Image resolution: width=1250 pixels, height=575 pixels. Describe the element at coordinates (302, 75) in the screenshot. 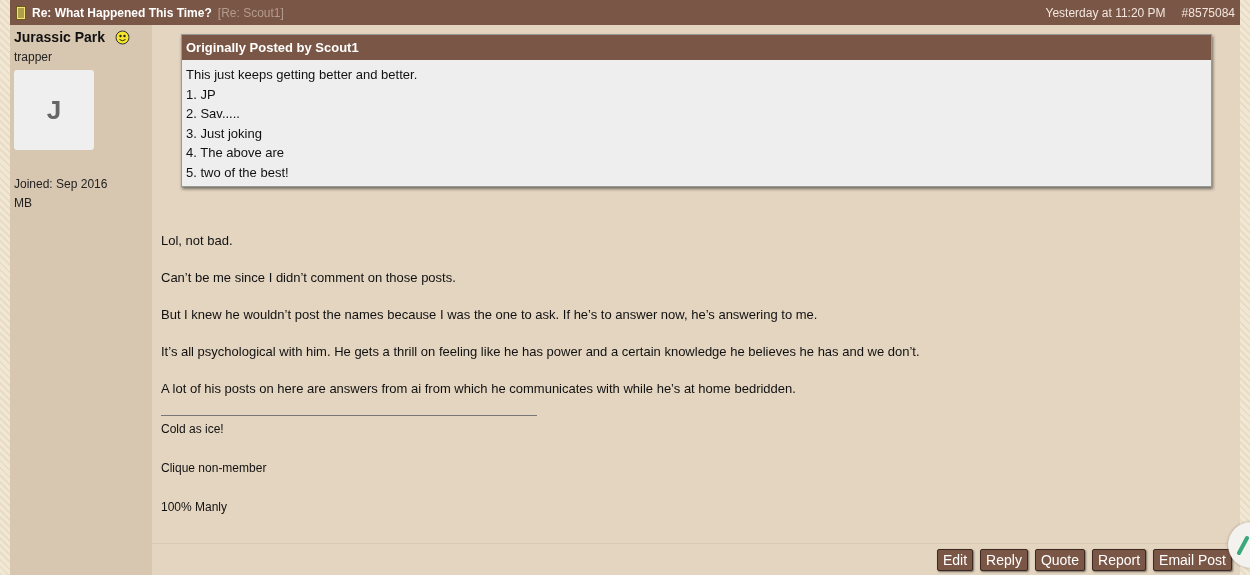

I see `quote-line: This just keeps getting better and better.` at that location.